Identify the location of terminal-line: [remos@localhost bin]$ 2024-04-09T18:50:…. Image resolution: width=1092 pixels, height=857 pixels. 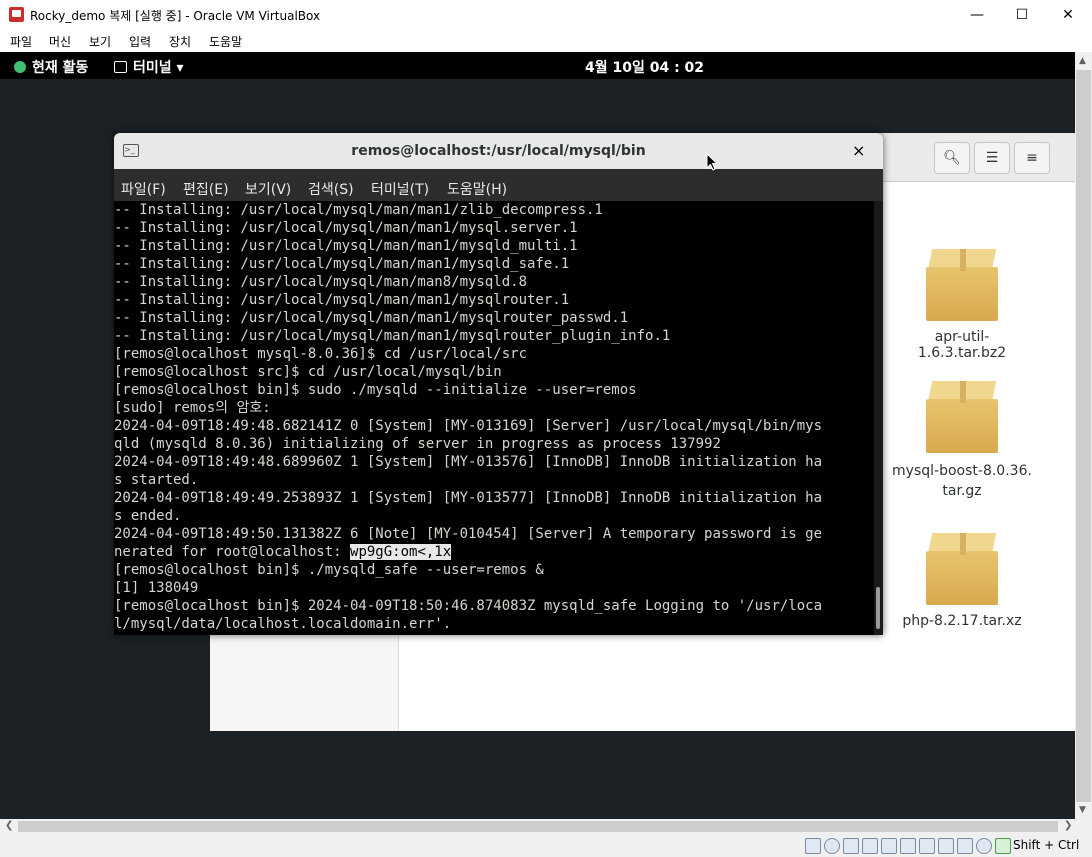
(494, 606).